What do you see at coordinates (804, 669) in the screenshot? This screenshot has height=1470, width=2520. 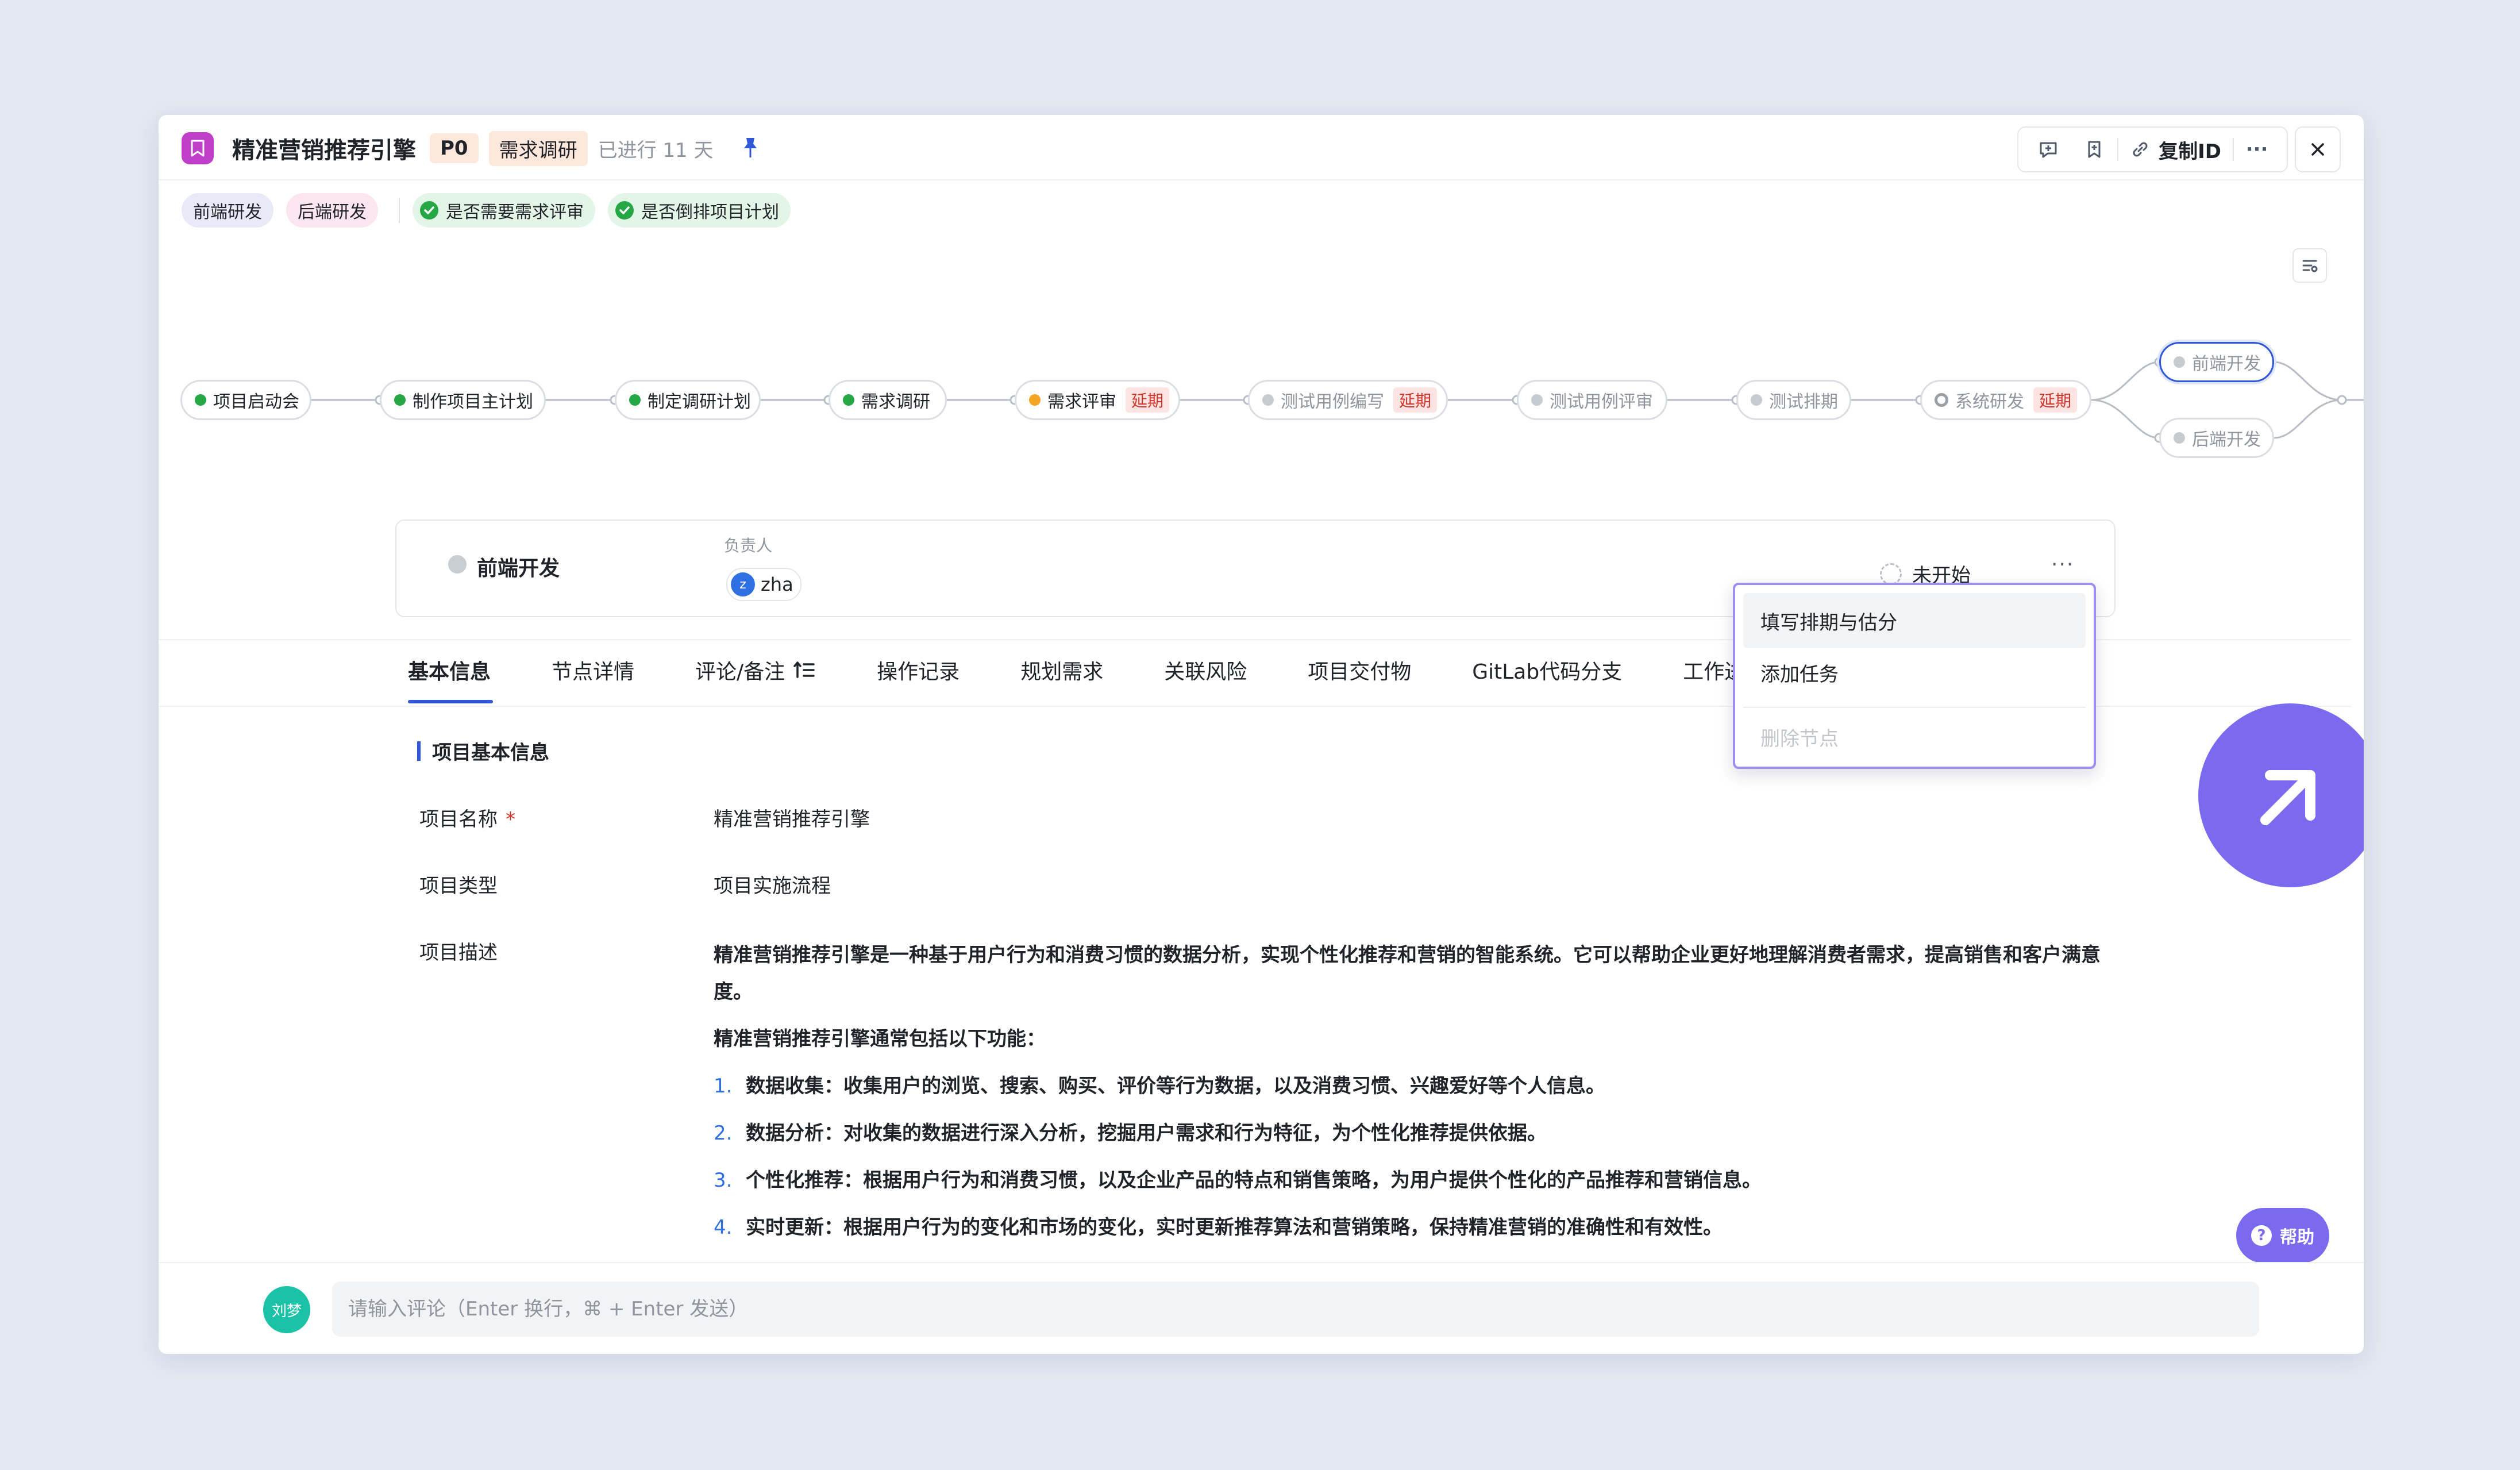 I see `sort-icon` at bounding box center [804, 669].